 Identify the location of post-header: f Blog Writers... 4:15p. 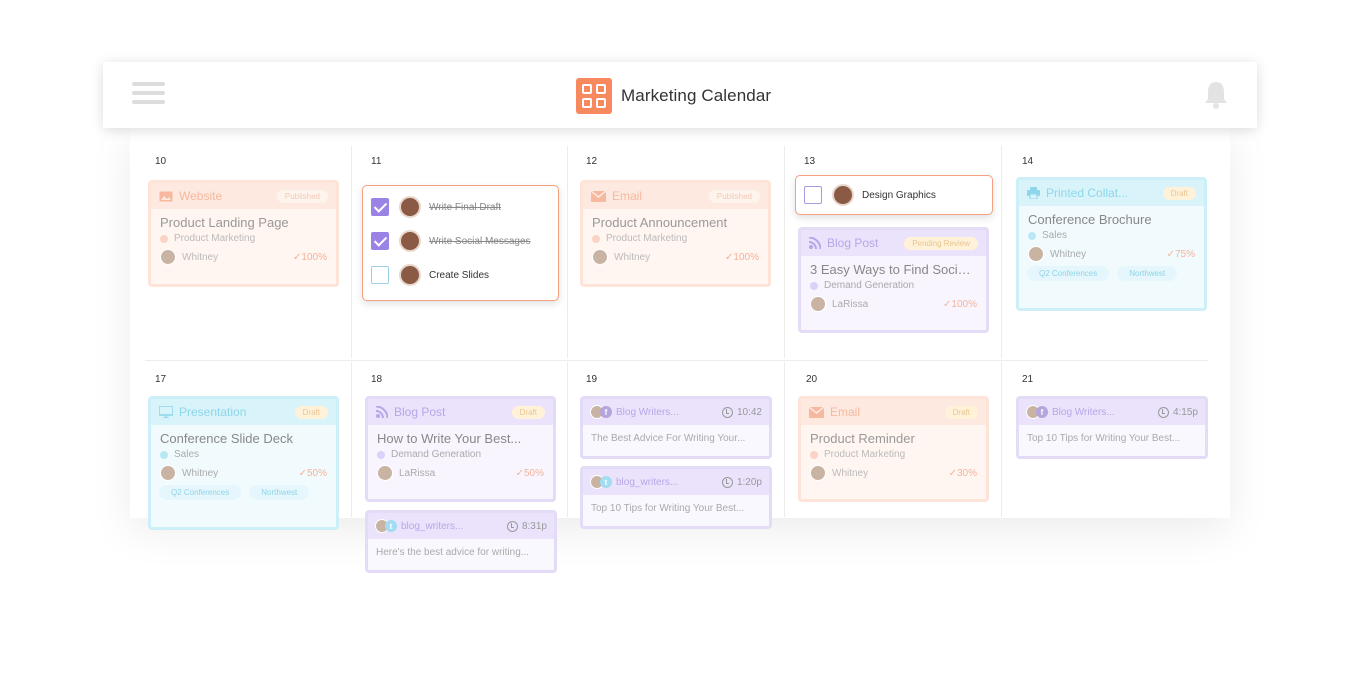
(1112, 412).